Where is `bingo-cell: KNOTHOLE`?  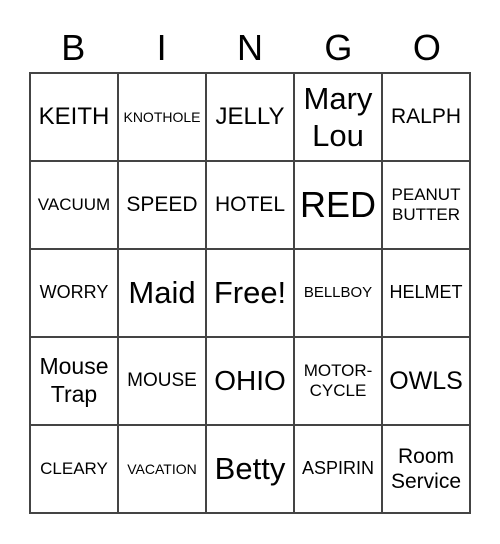 bingo-cell: KNOTHOLE is located at coordinates (162, 117).